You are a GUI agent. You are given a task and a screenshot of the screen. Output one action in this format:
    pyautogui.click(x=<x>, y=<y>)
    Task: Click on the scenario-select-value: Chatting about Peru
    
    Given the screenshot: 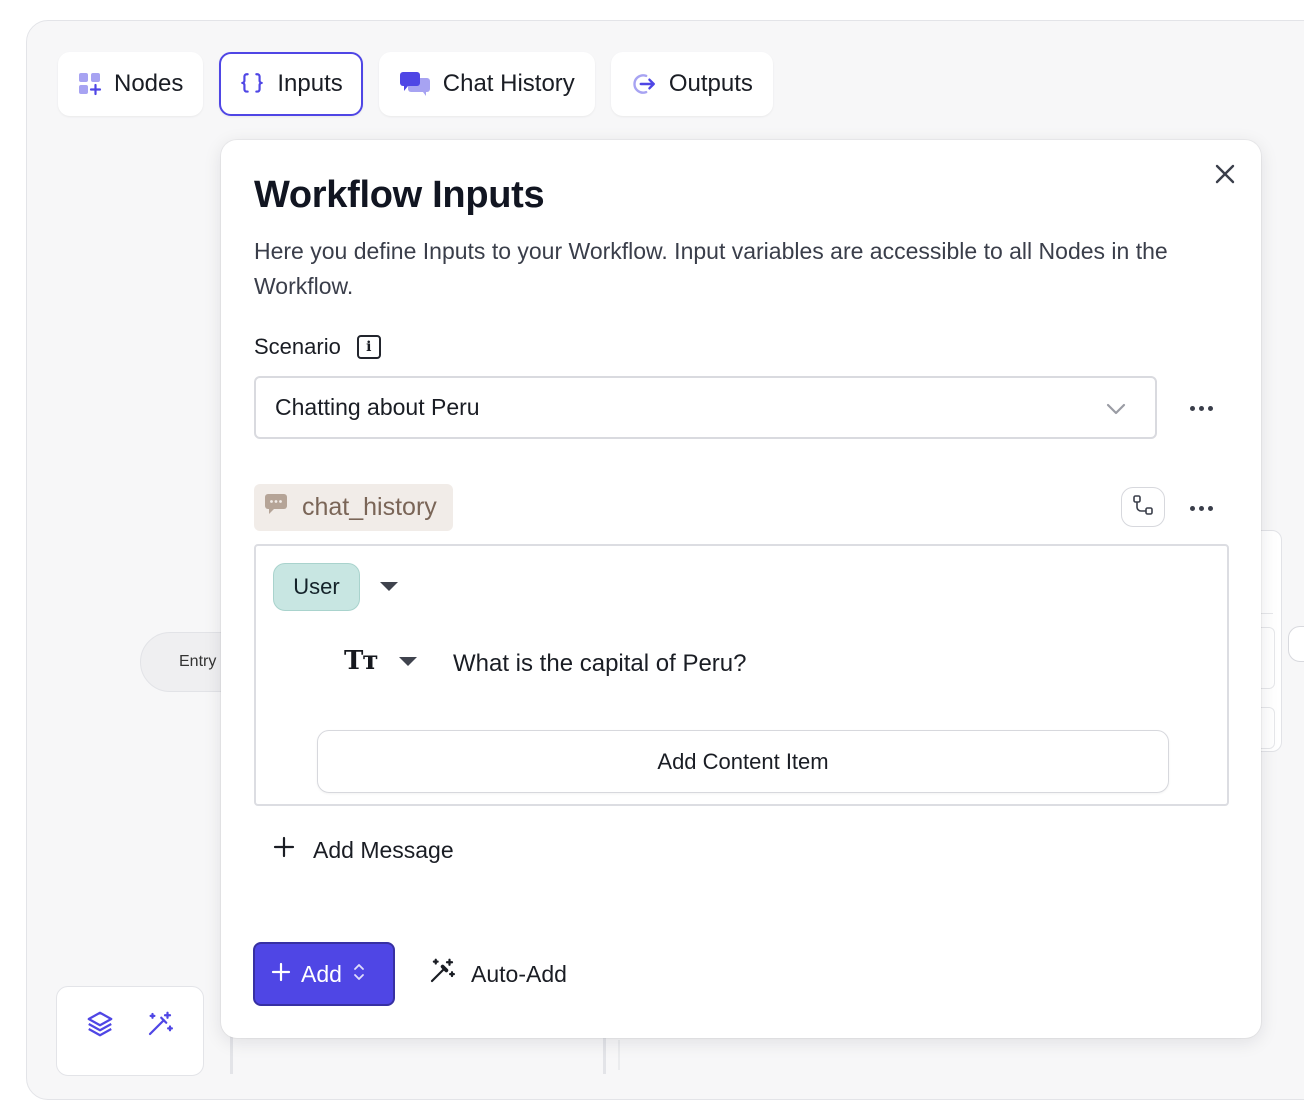 What is the action you would take?
    pyautogui.click(x=377, y=407)
    